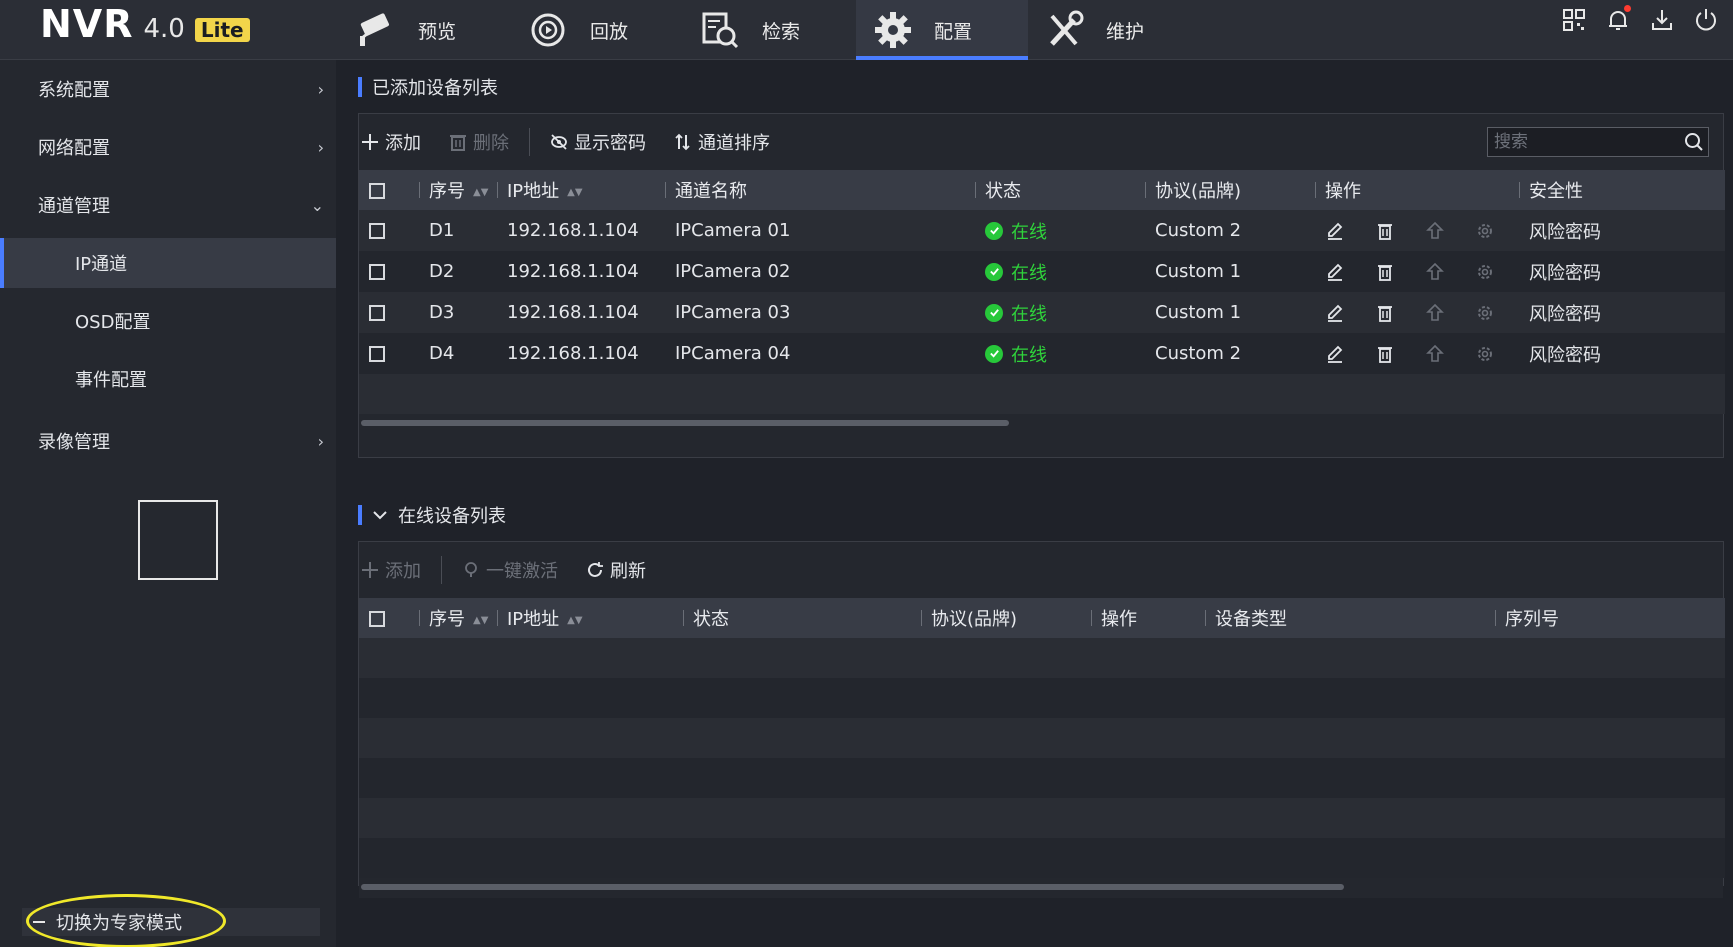 This screenshot has height=947, width=1733. Describe the element at coordinates (682, 142) in the screenshot. I see `sort-icon` at that location.